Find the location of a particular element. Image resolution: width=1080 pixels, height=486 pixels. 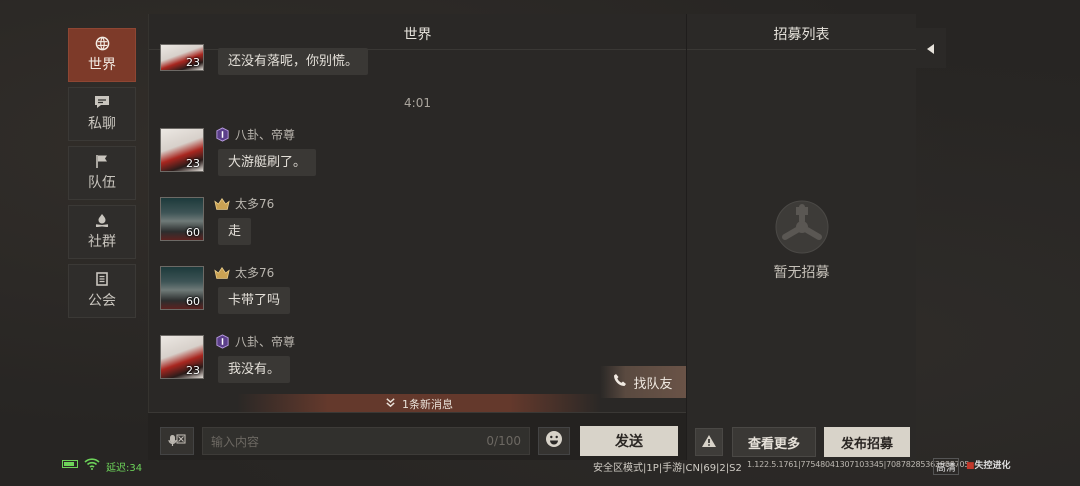

phone-icon is located at coordinates (620, 382).